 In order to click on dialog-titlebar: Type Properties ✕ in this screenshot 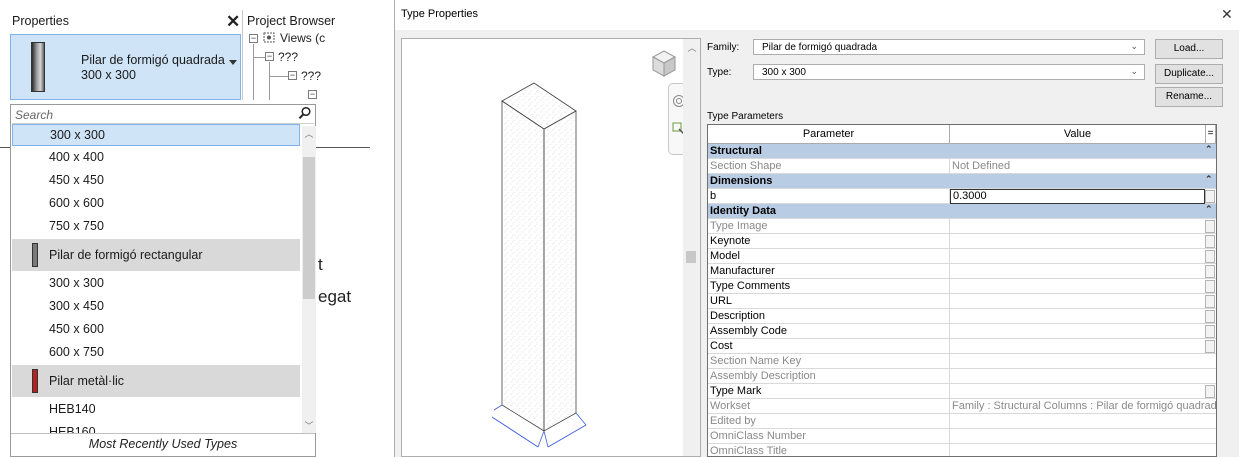, I will do `click(817, 15)`.